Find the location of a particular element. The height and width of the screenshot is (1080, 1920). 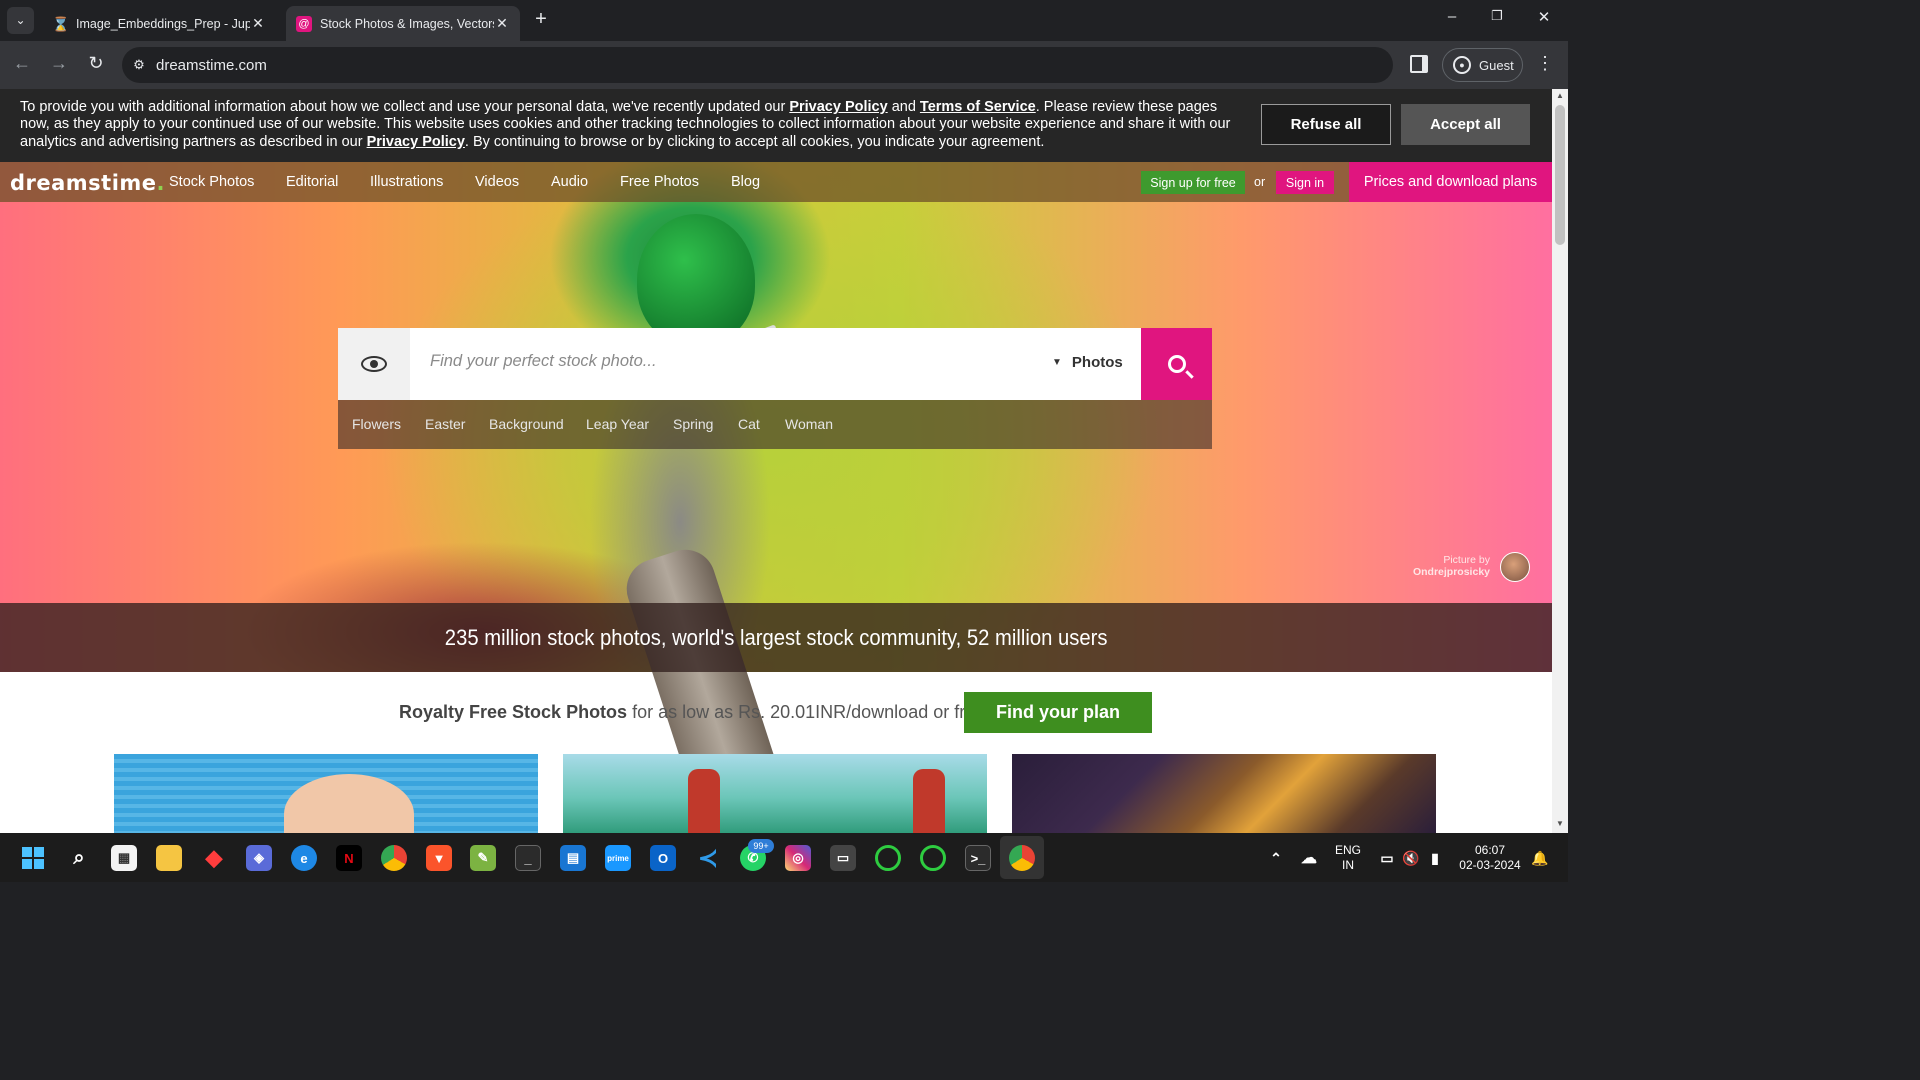

terms-of-service-link: Terms of Service is located at coordinates (978, 107).